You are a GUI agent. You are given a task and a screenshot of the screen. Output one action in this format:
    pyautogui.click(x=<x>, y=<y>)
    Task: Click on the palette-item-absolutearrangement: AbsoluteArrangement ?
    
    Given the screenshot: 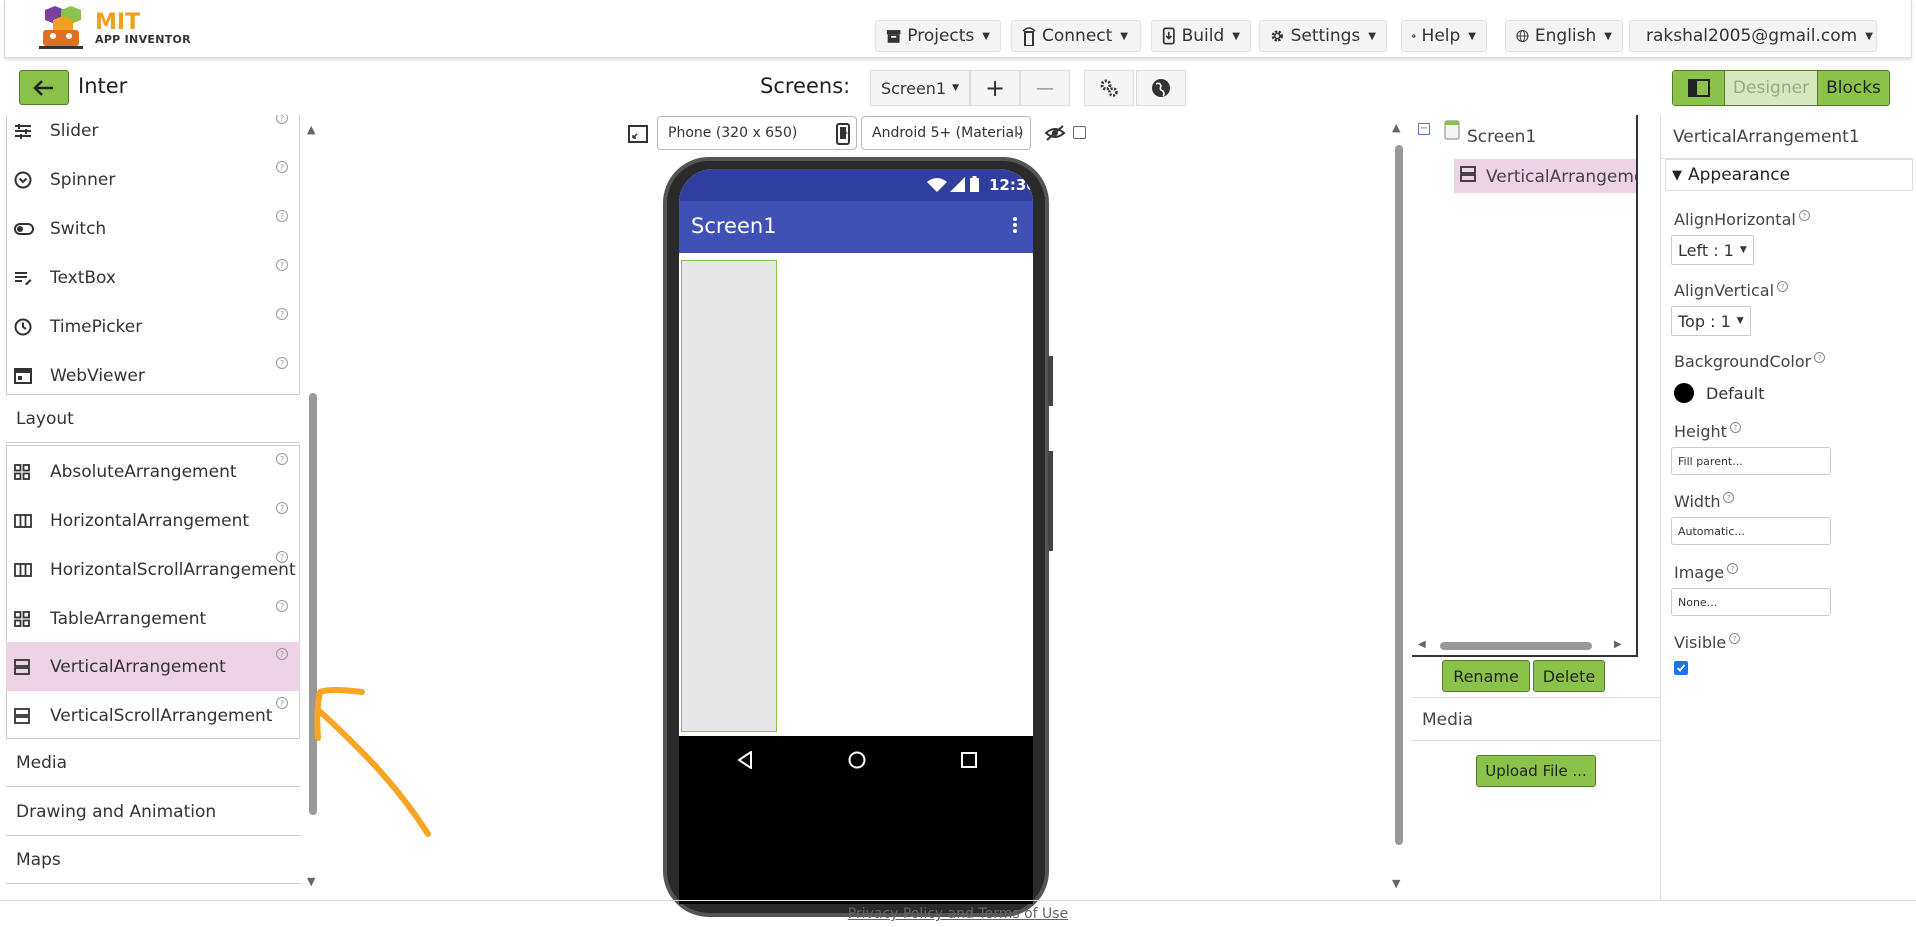 What is the action you would take?
    pyautogui.click(x=153, y=471)
    